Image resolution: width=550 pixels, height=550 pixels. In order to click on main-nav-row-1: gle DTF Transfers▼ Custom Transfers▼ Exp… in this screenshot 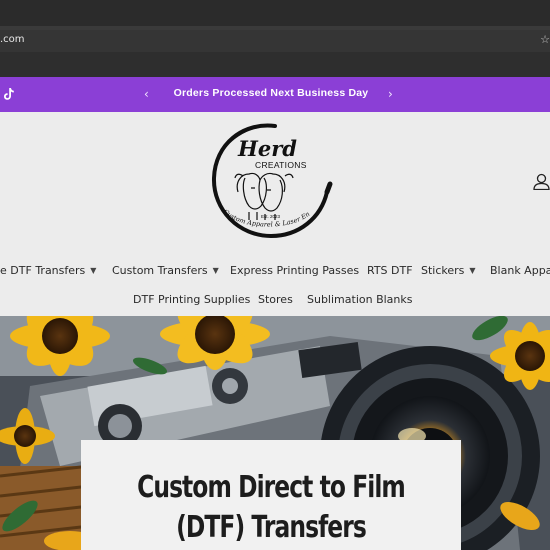, I will do `click(275, 274)`.